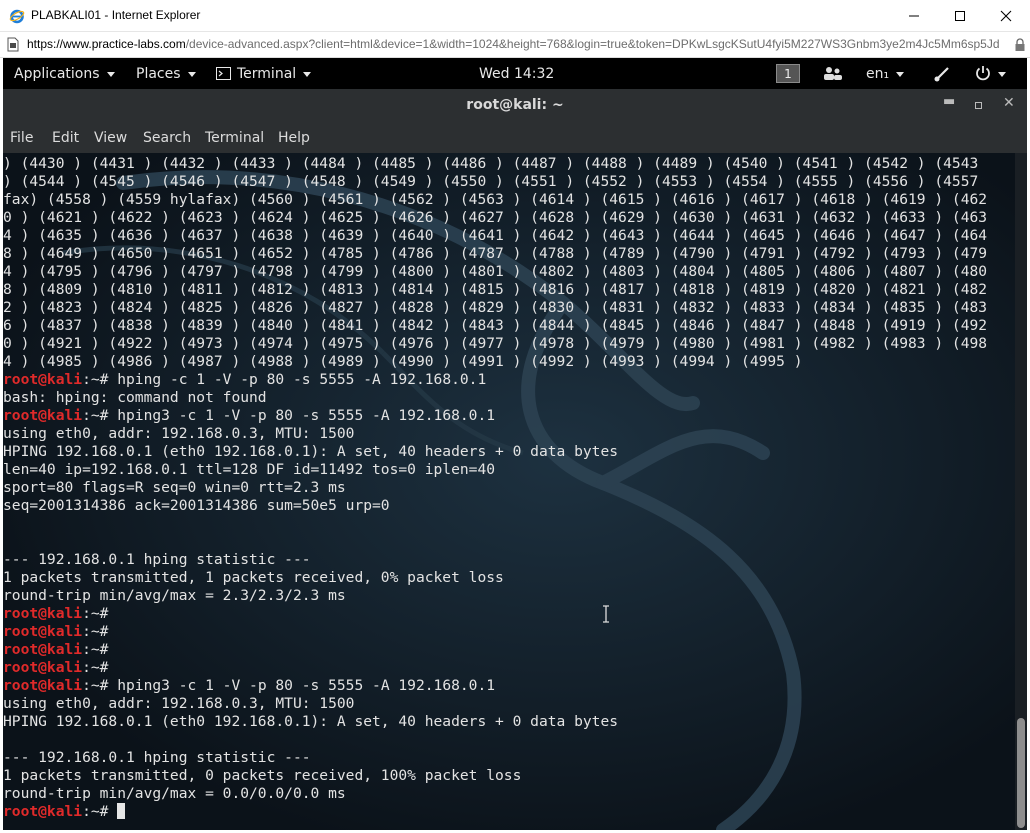 The width and height of the screenshot is (1030, 833). I want to click on terminal-app-label: Terminal, so click(267, 74).